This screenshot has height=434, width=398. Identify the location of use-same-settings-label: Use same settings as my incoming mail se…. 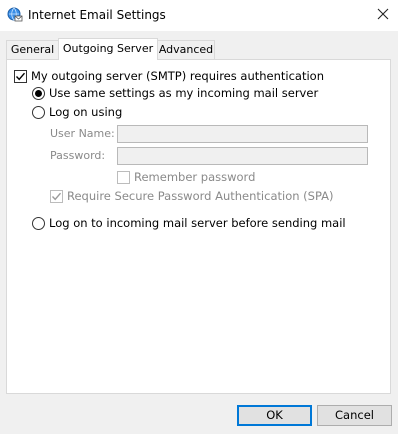
(184, 93).